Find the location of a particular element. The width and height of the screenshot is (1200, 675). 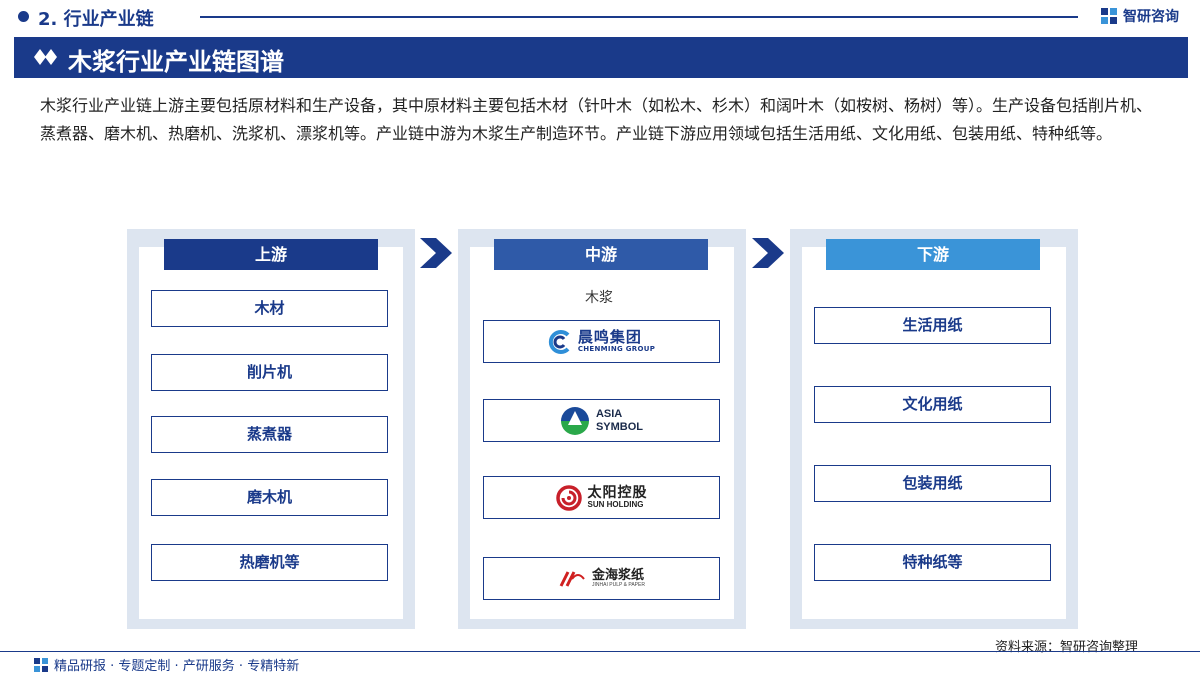

sun-holding-logo-icon is located at coordinates (568, 497).